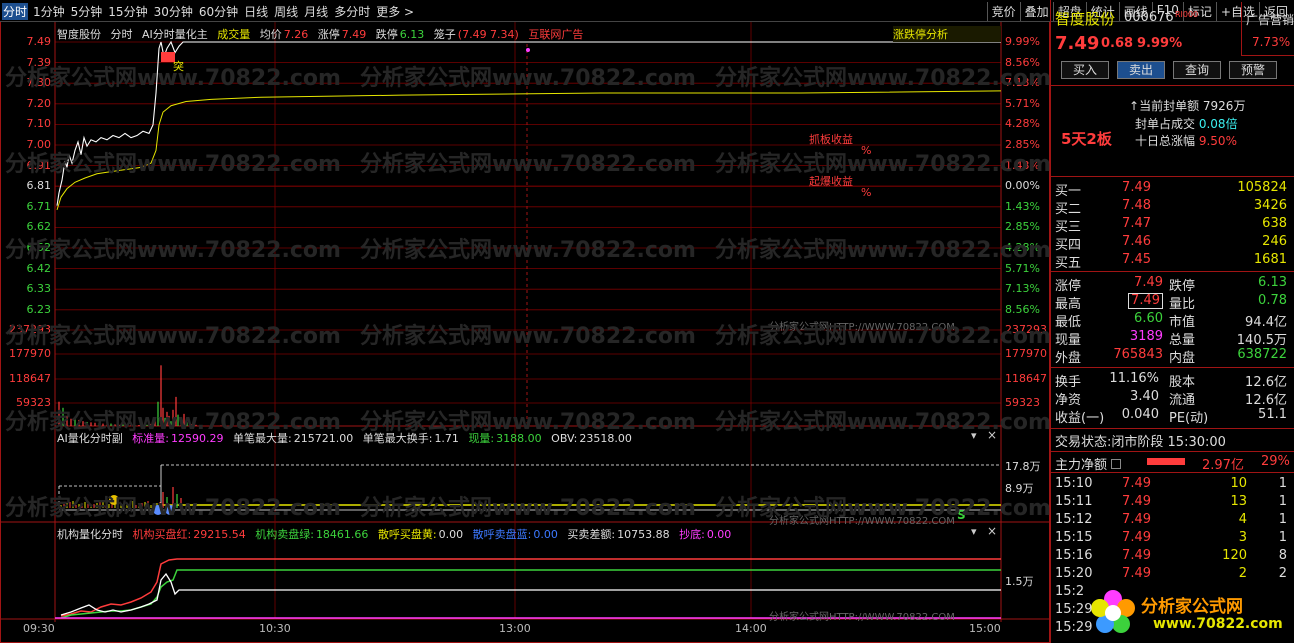 This screenshot has width=1294, height=643. What do you see at coordinates (1171, 593) in the screenshot?
I see `tick-row: 15:2` at bounding box center [1171, 593].